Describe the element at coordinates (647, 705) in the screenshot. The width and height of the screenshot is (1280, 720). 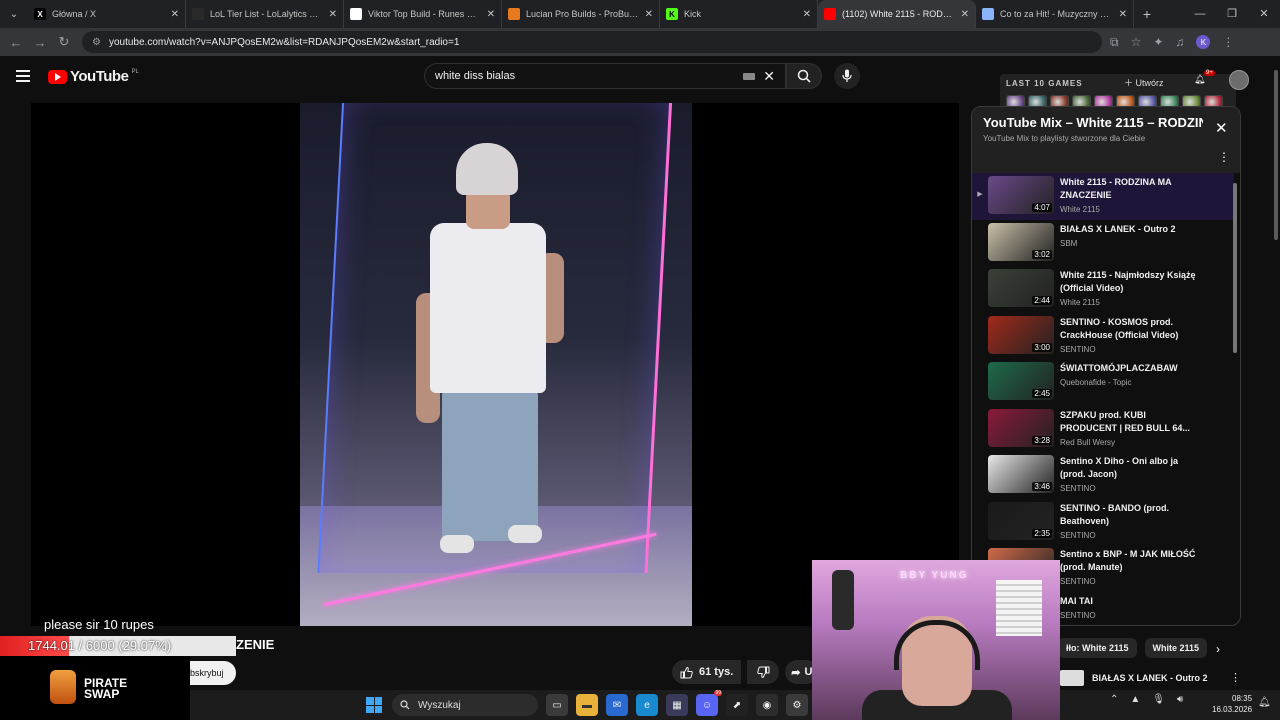
I see `edge-icon: e` at that location.